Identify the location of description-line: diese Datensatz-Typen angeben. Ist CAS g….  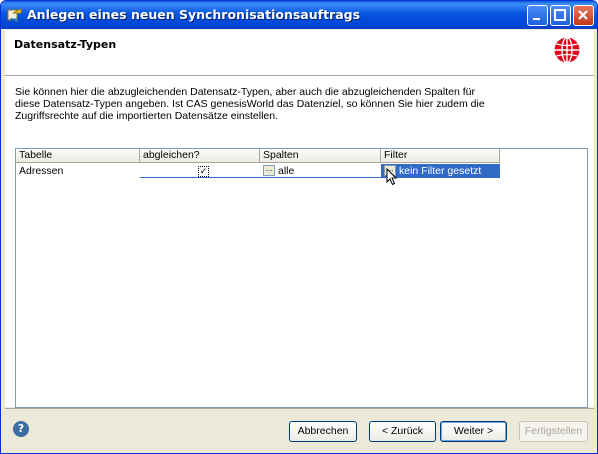
(250, 104).